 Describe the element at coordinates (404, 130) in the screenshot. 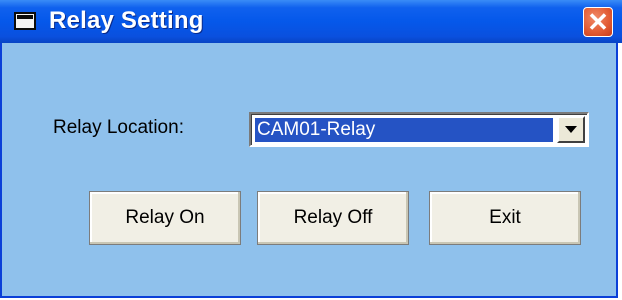

I see `relay-location-value: CAM01-Relay` at that location.